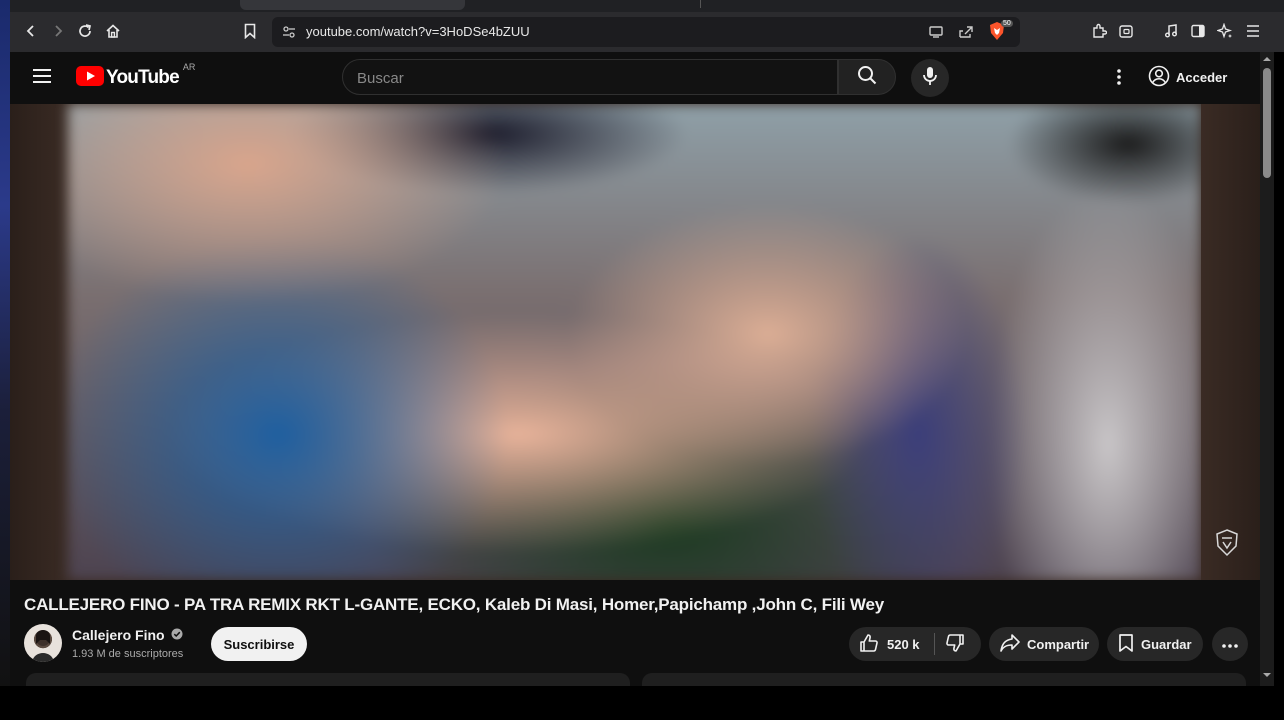  I want to click on scroll-up-icon, so click(1267, 59).